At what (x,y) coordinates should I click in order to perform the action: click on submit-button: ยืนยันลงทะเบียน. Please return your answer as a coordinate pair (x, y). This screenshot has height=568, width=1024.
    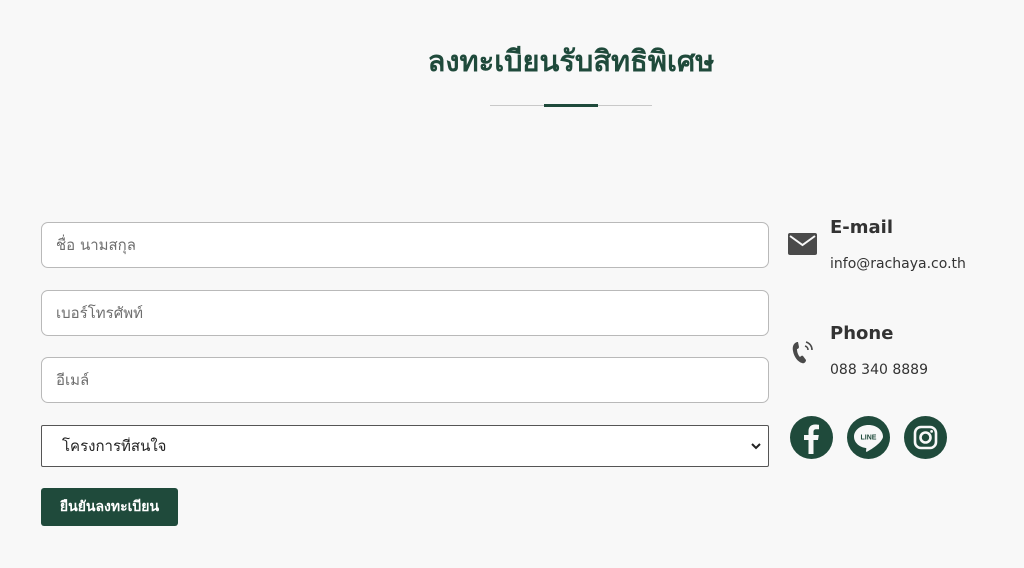
    Looking at the image, I should click on (109, 507).